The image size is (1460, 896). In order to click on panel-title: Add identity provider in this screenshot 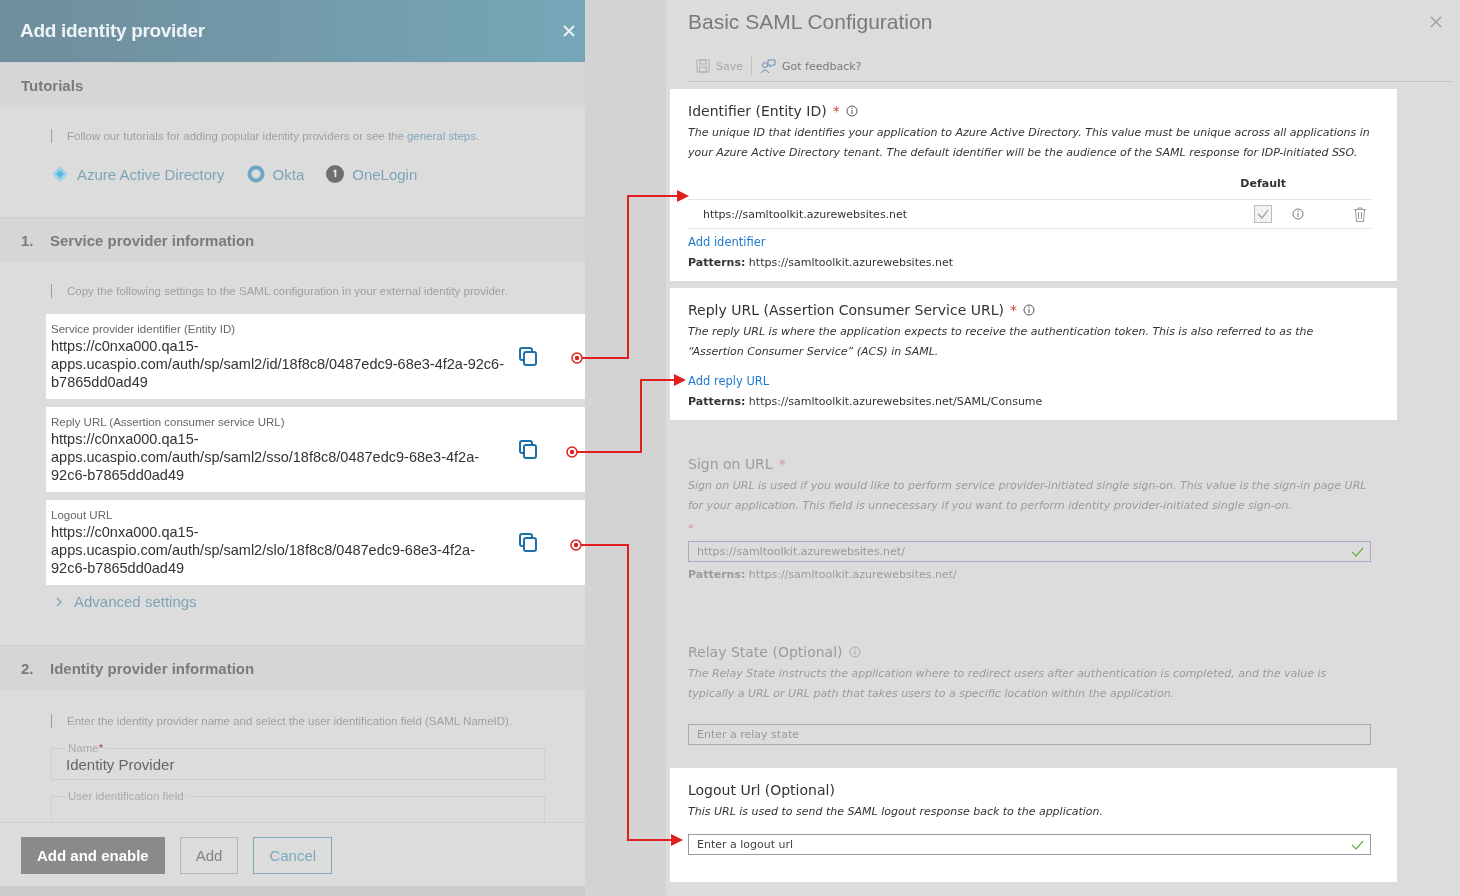, I will do `click(112, 31)`.